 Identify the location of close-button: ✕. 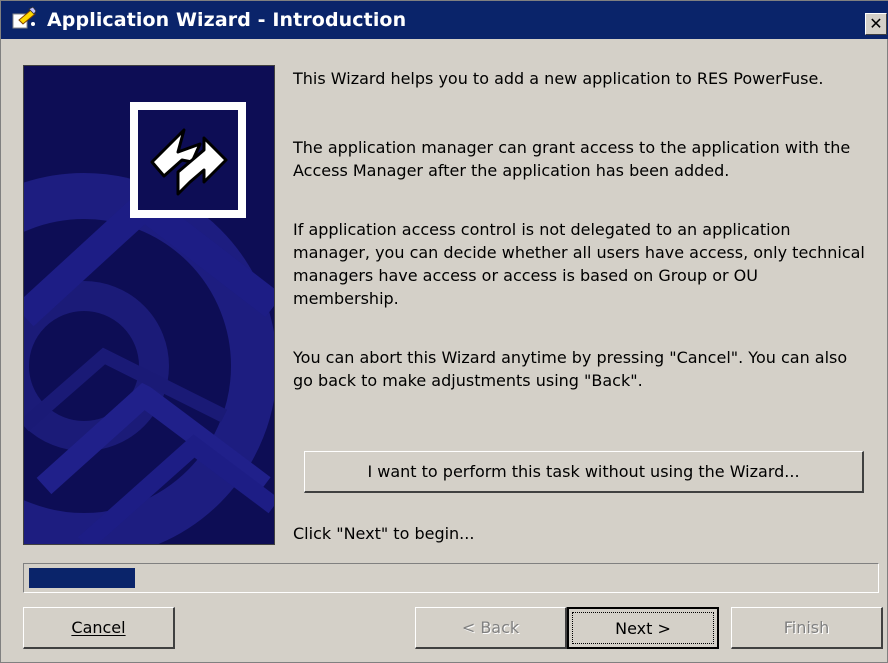
(876, 24).